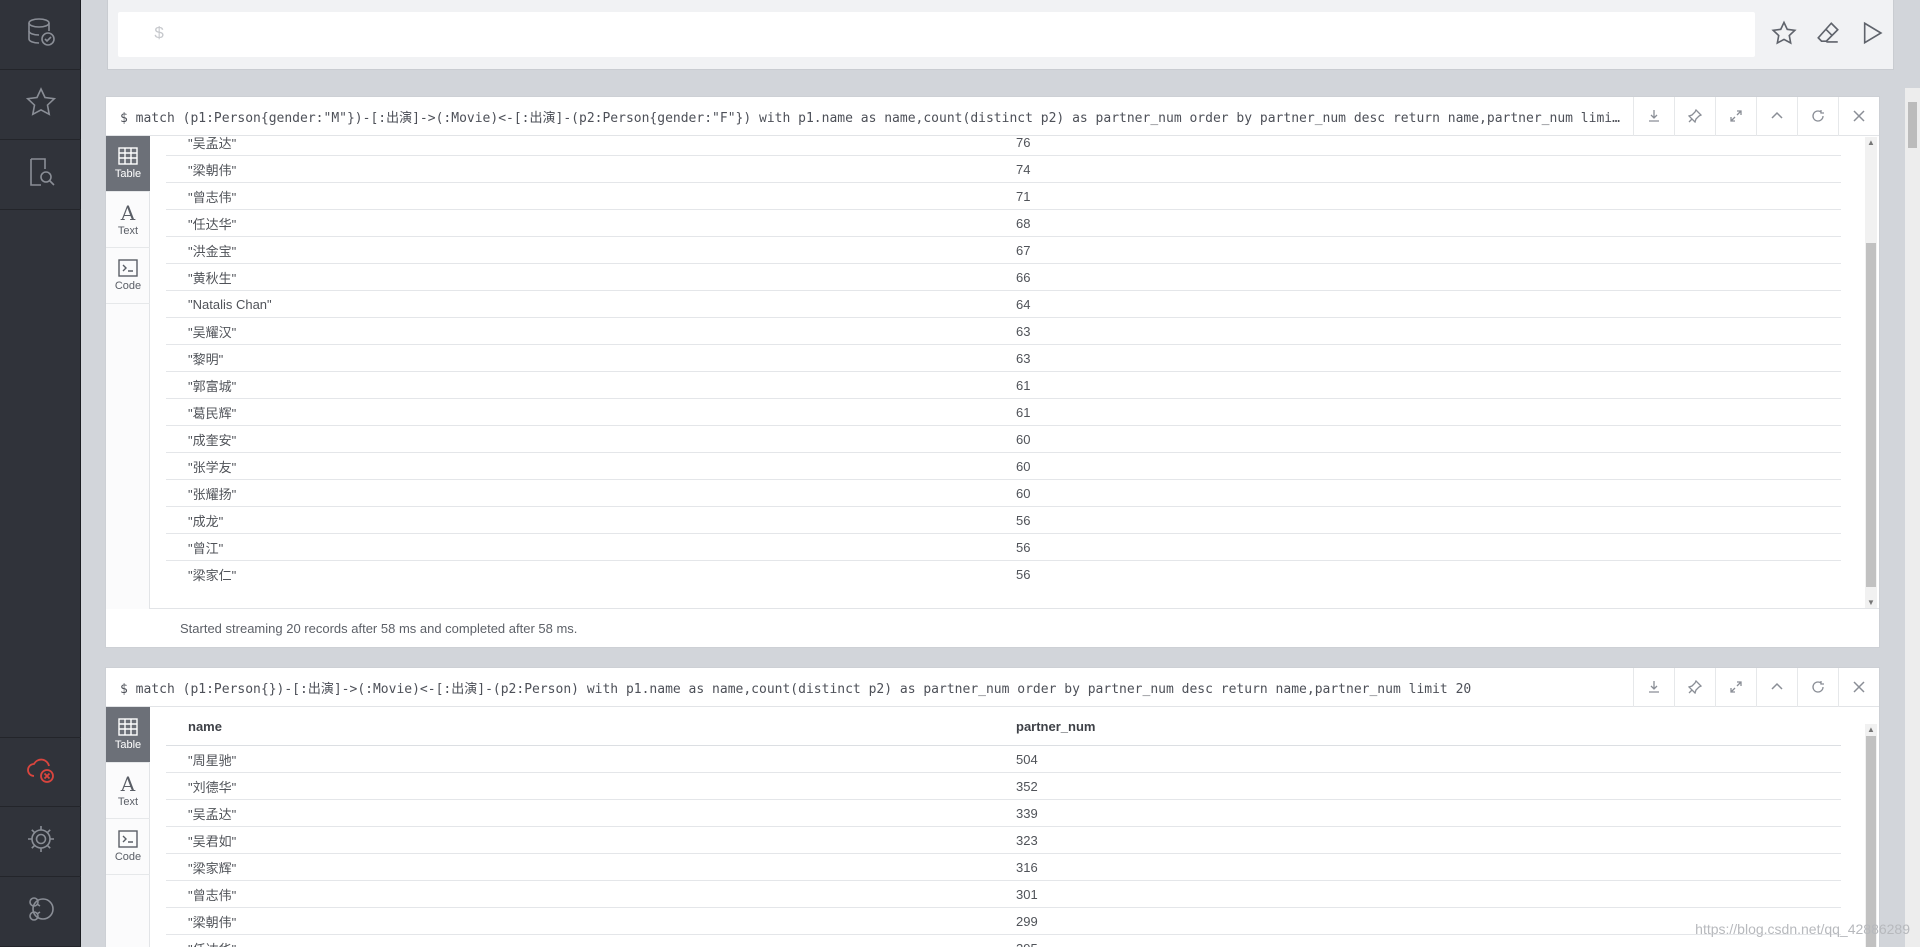 This screenshot has width=1920, height=947. I want to click on cell-partner-num: 64, so click(1023, 304).